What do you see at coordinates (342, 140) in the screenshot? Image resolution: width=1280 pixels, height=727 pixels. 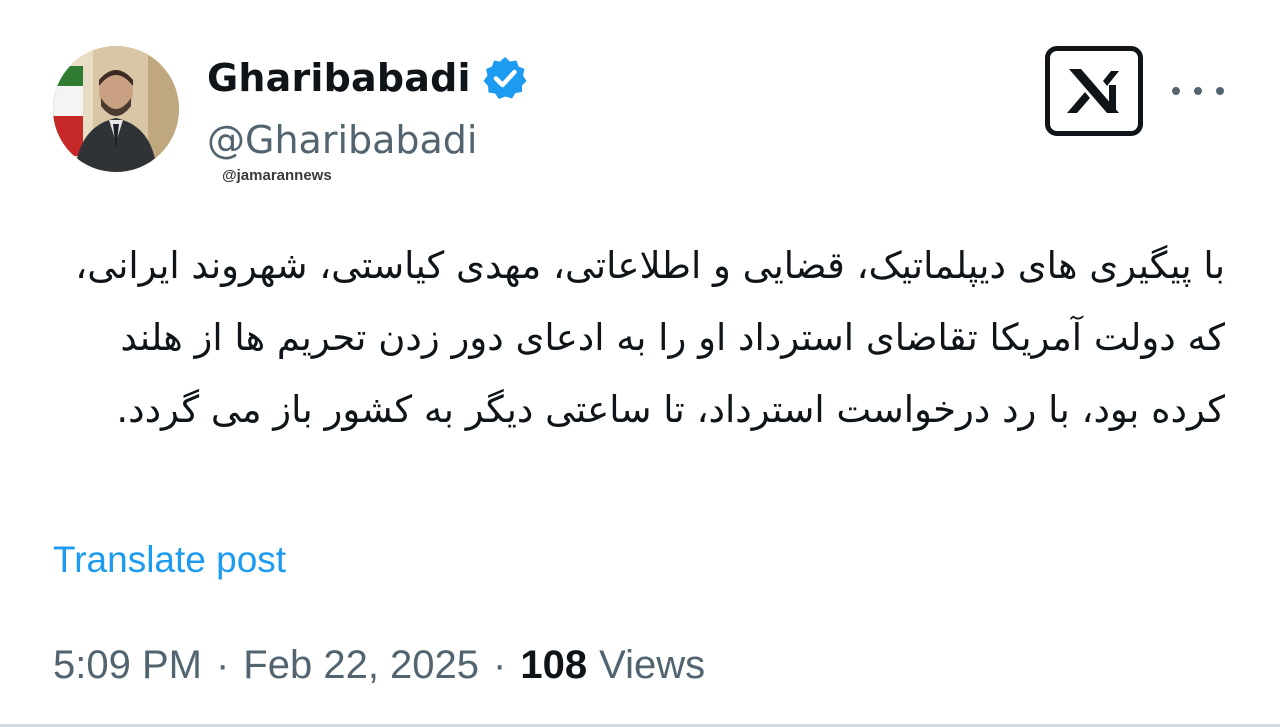 I see `author-handle: @Gharibabadi` at bounding box center [342, 140].